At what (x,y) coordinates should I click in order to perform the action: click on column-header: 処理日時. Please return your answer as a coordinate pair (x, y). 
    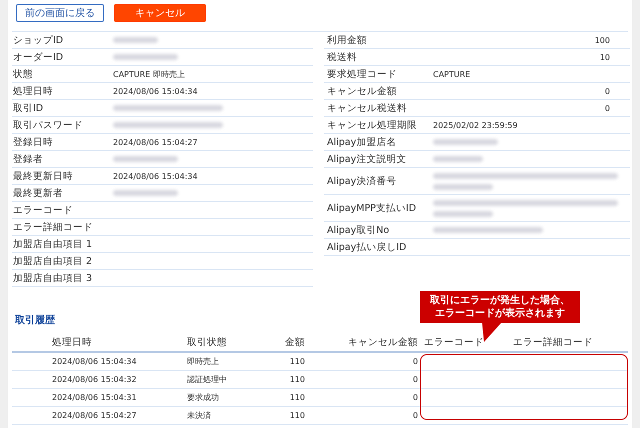
    Looking at the image, I should click on (72, 342).